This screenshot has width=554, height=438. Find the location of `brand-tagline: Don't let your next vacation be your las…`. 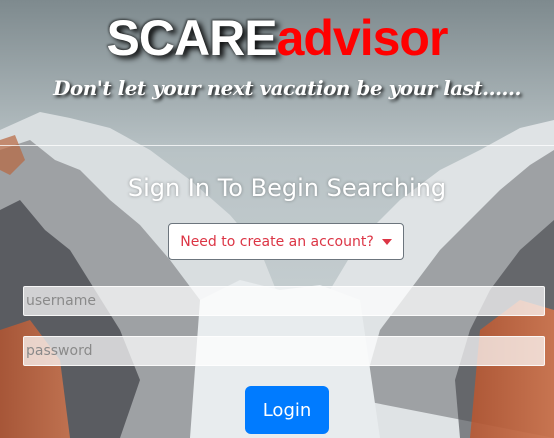

brand-tagline: Don't let your next vacation be your las… is located at coordinates (287, 88).